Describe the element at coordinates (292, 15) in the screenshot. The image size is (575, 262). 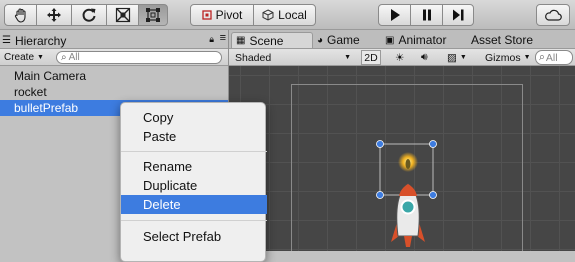
I see `local-label: Local` at that location.